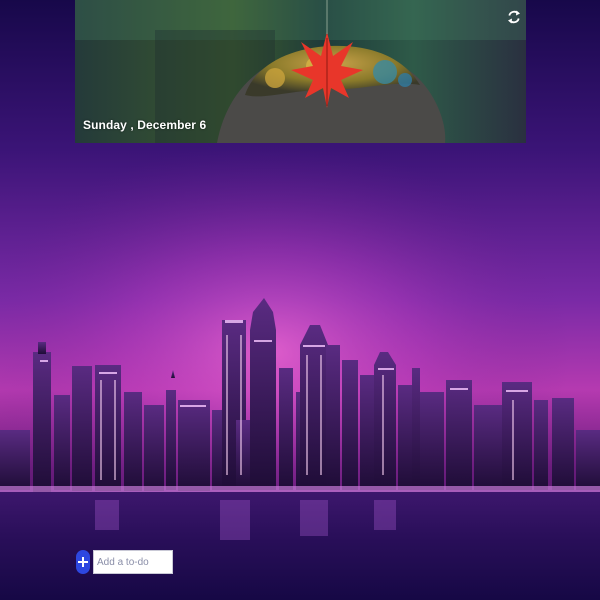 This screenshot has height=600, width=600. I want to click on plus-icon, so click(83, 562).